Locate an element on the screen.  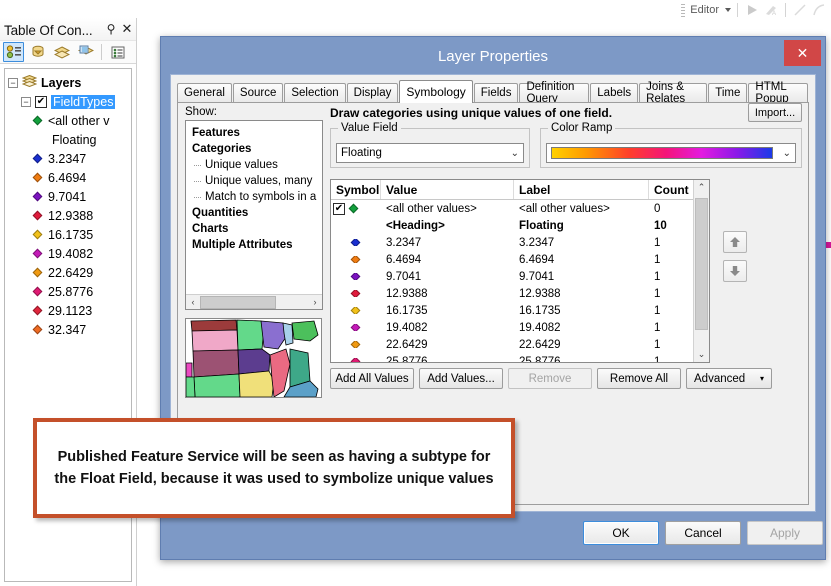
editor-menu-label: Editor is located at coordinates (704, 10).